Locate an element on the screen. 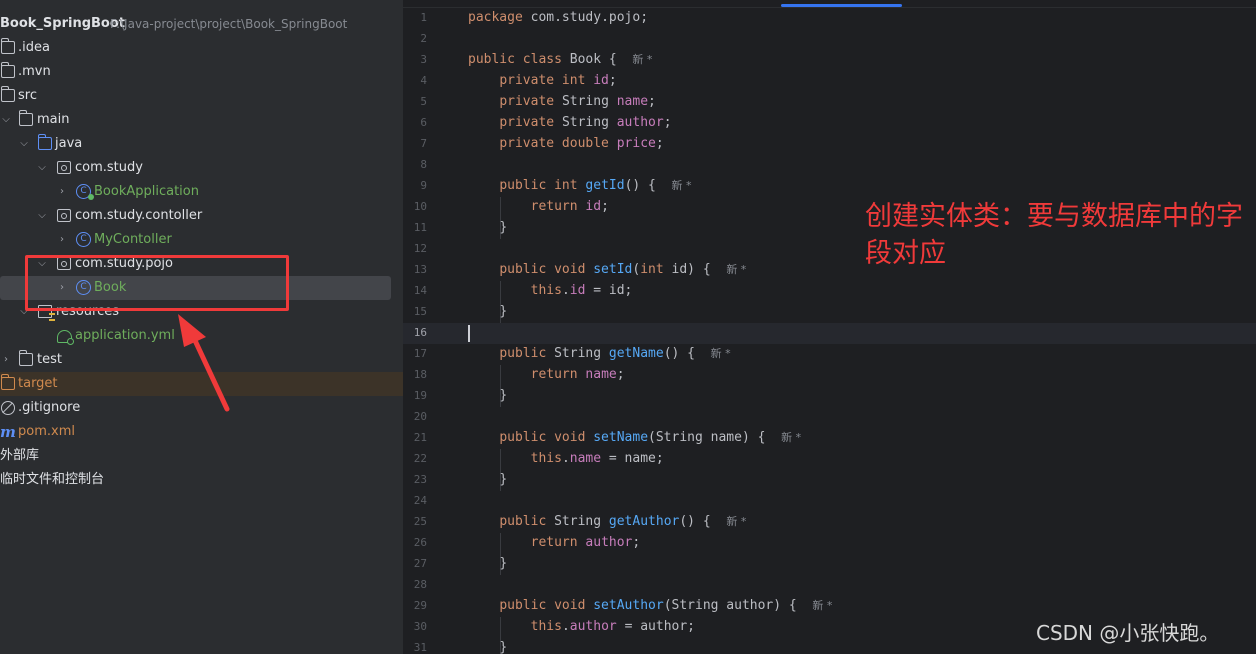  code-line-15: } is located at coordinates (503, 311).